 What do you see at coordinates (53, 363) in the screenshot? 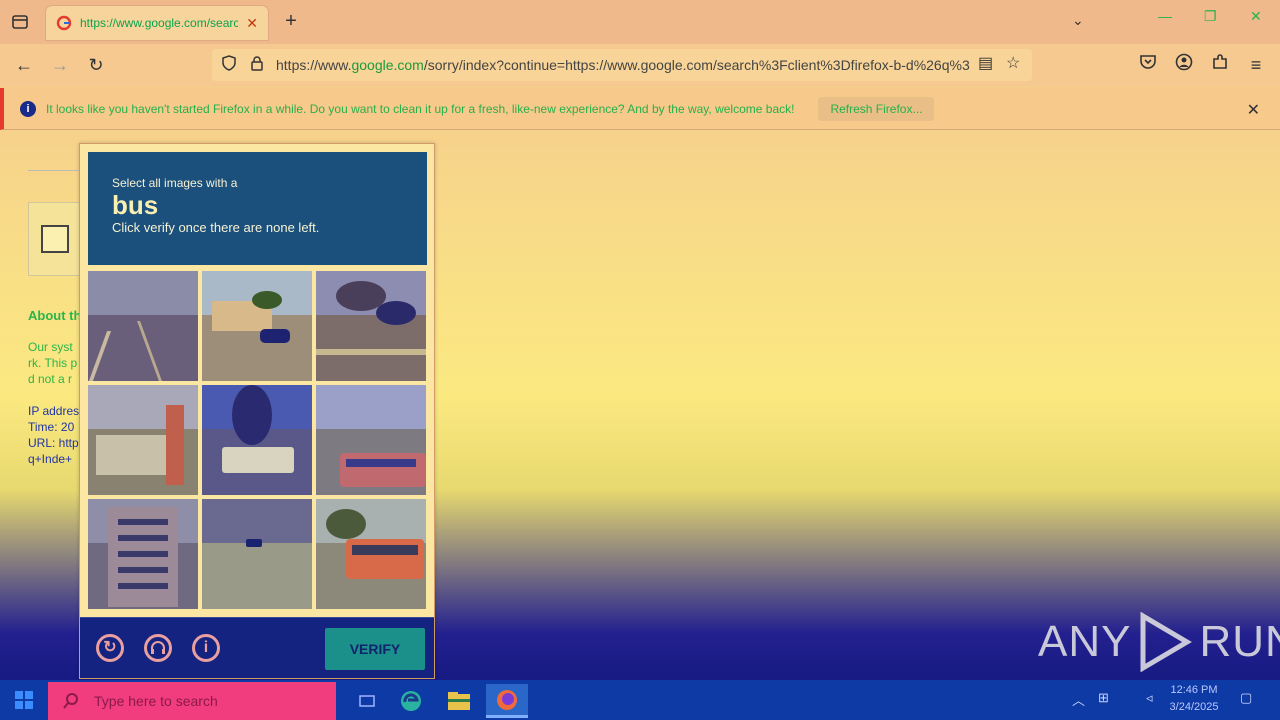
I see `page-text-line: rk. This p` at bounding box center [53, 363].